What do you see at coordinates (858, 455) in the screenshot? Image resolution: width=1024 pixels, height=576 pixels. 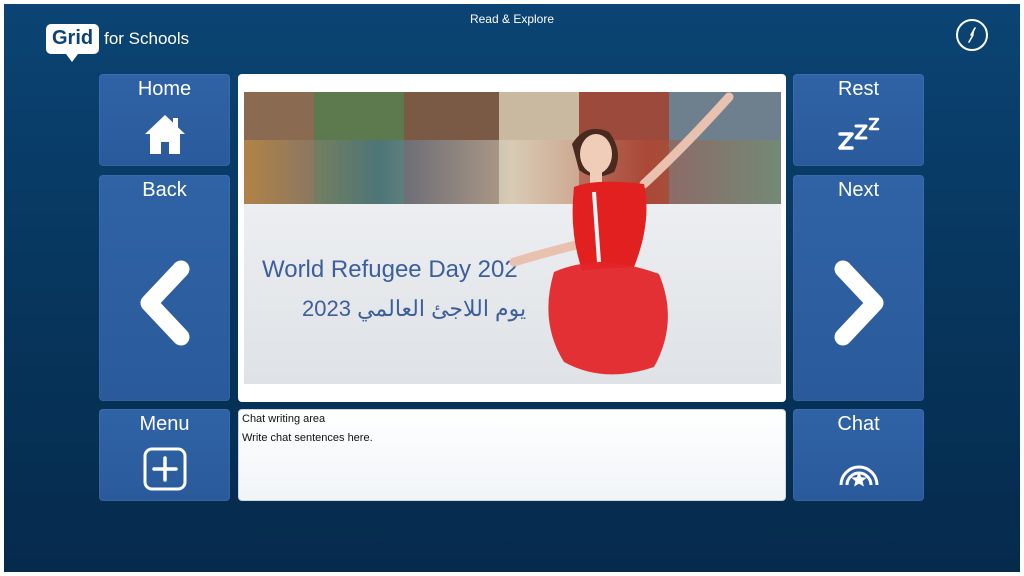 I see `chat-button: Chat` at bounding box center [858, 455].